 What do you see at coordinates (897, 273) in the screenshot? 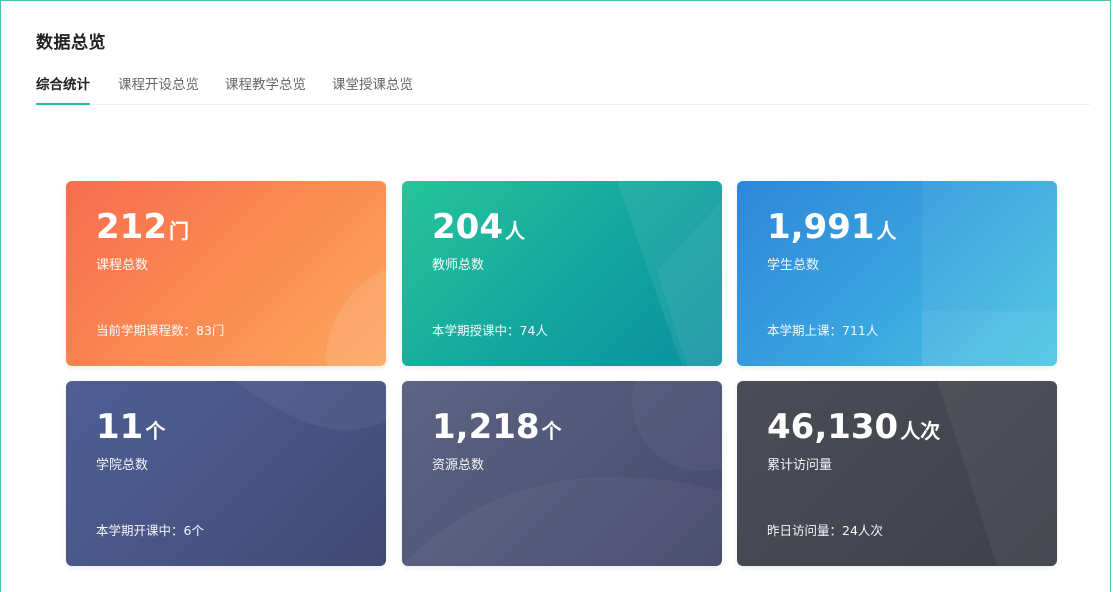
I see `student-count-card: 1,991 人 学生总数 本学期上课：711人` at bounding box center [897, 273].